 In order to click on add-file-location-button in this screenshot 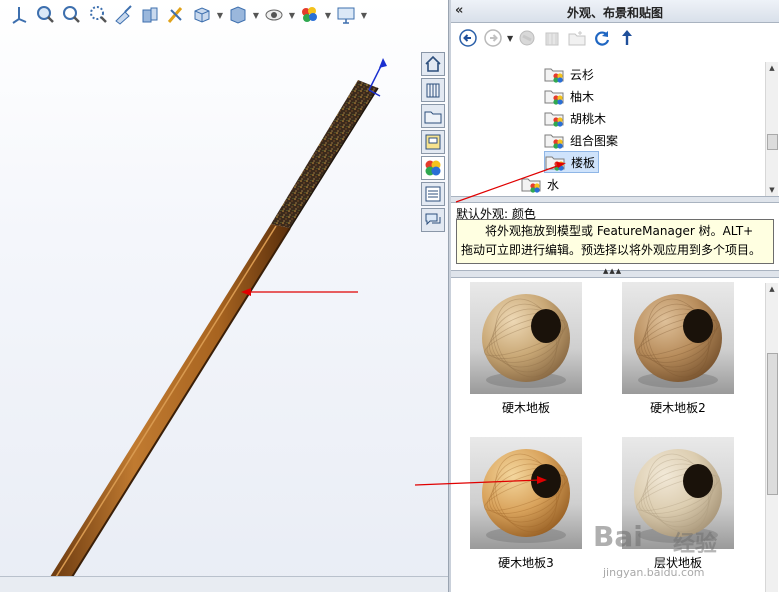, I will do `click(552, 38)`.